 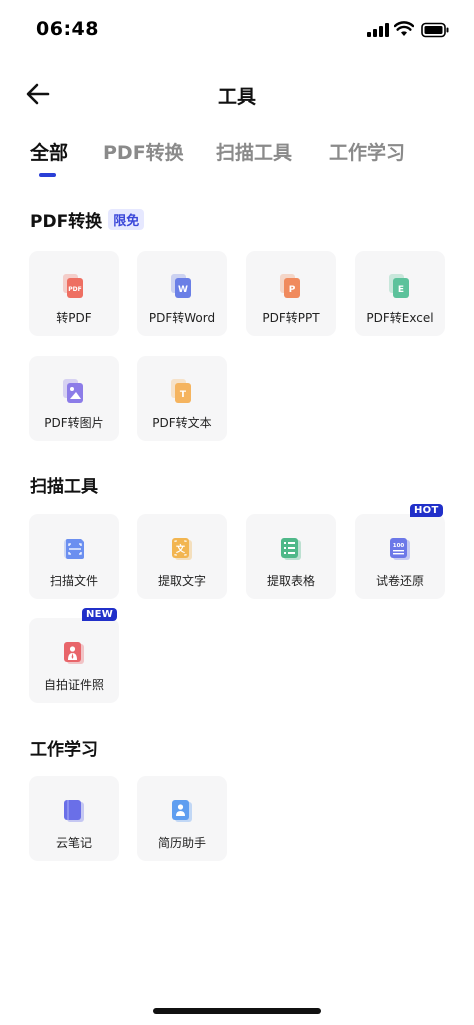 What do you see at coordinates (254, 151) in the screenshot?
I see `tab-scan-tools: 扫描工具` at bounding box center [254, 151].